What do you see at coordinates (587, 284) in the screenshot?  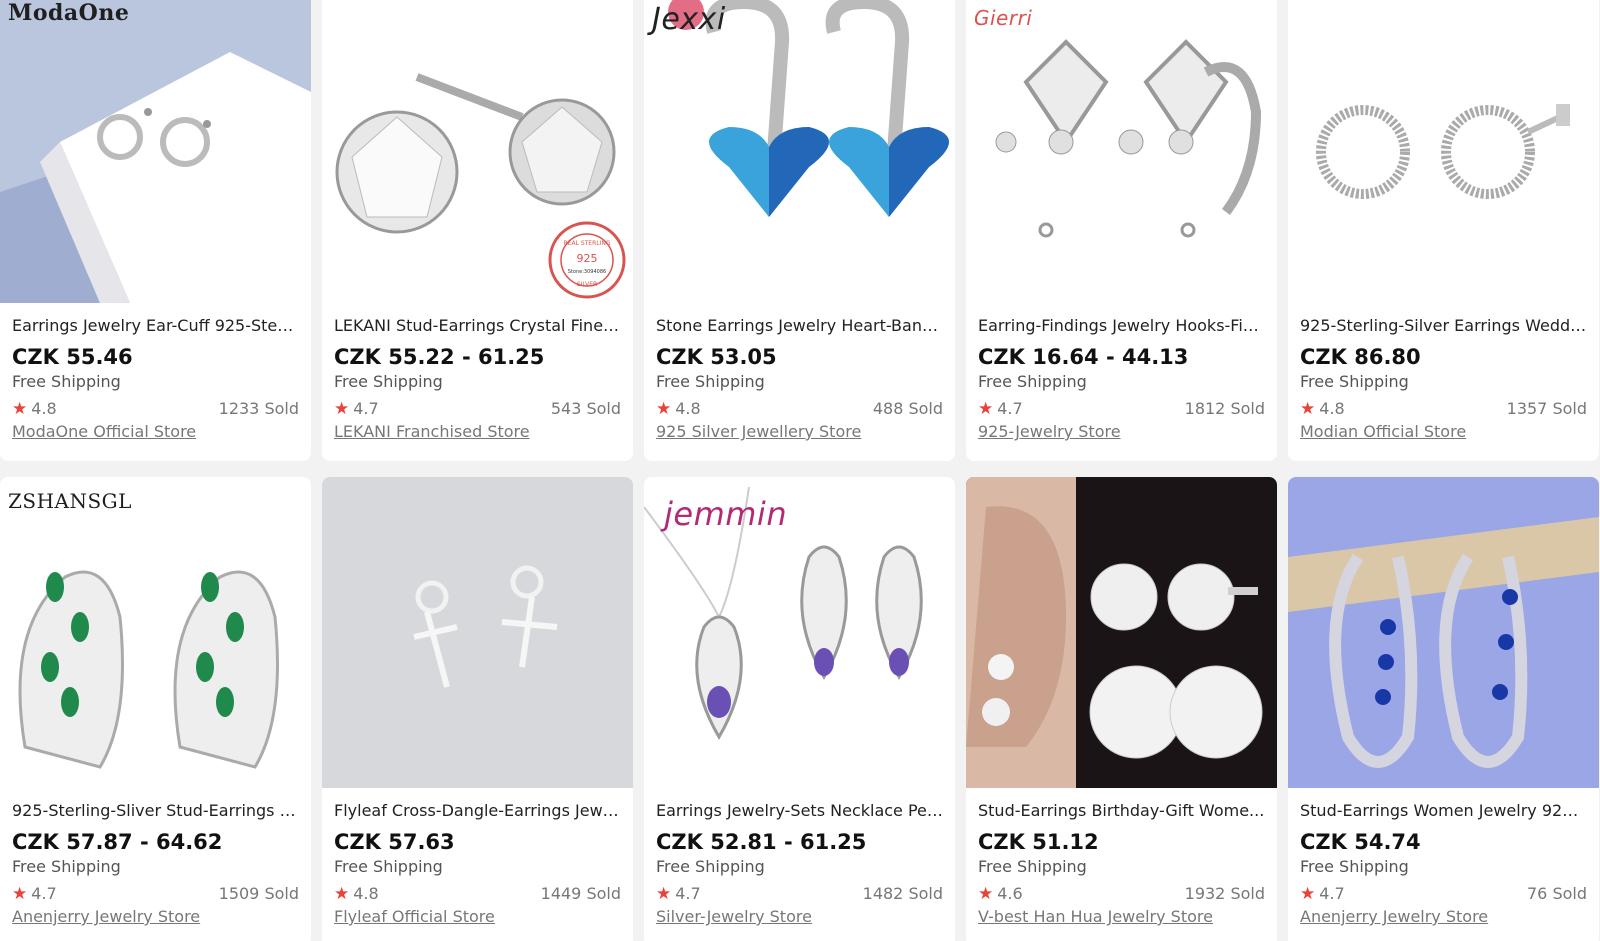 I see `badge-line3: SILVER` at bounding box center [587, 284].